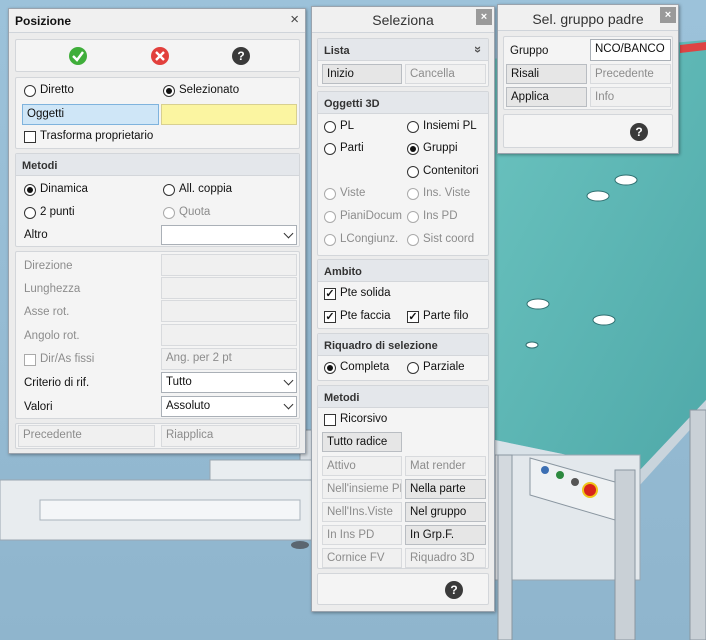 Image resolution: width=706 pixels, height=640 pixels. What do you see at coordinates (413, 368) in the screenshot?
I see `parziale-radio` at bounding box center [413, 368].